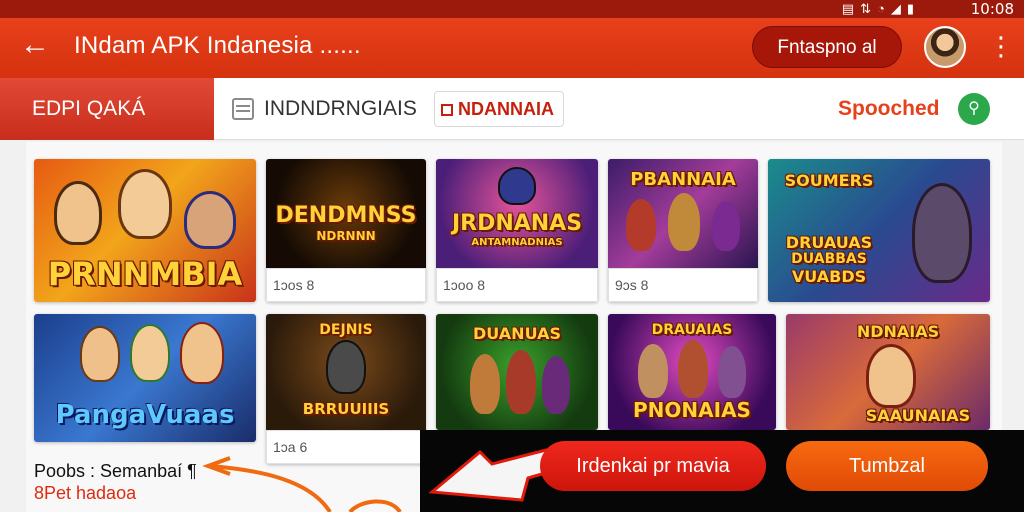 The height and width of the screenshot is (512, 1024). I want to click on secondary-action-button: Tumbzal, so click(887, 466).